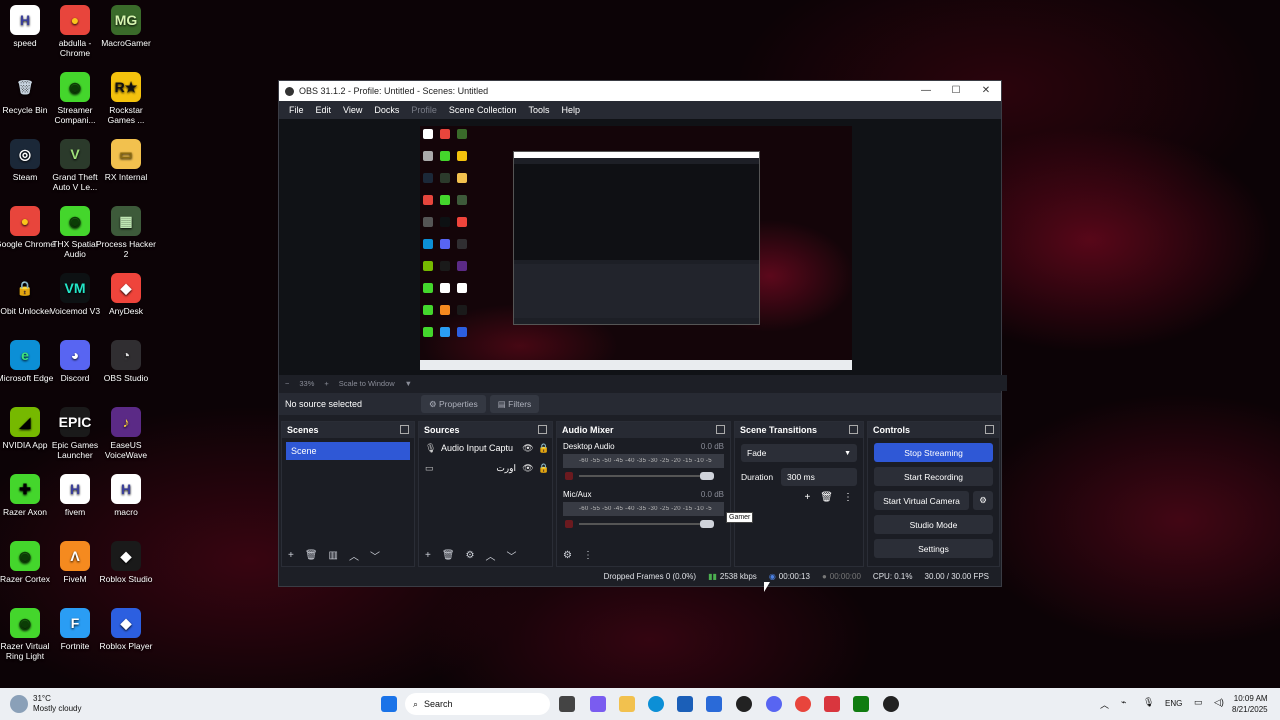 Image resolution: width=1280 pixels, height=720 pixels. Describe the element at coordinates (326, 383) in the screenshot. I see `zoom-in-button: +` at that location.